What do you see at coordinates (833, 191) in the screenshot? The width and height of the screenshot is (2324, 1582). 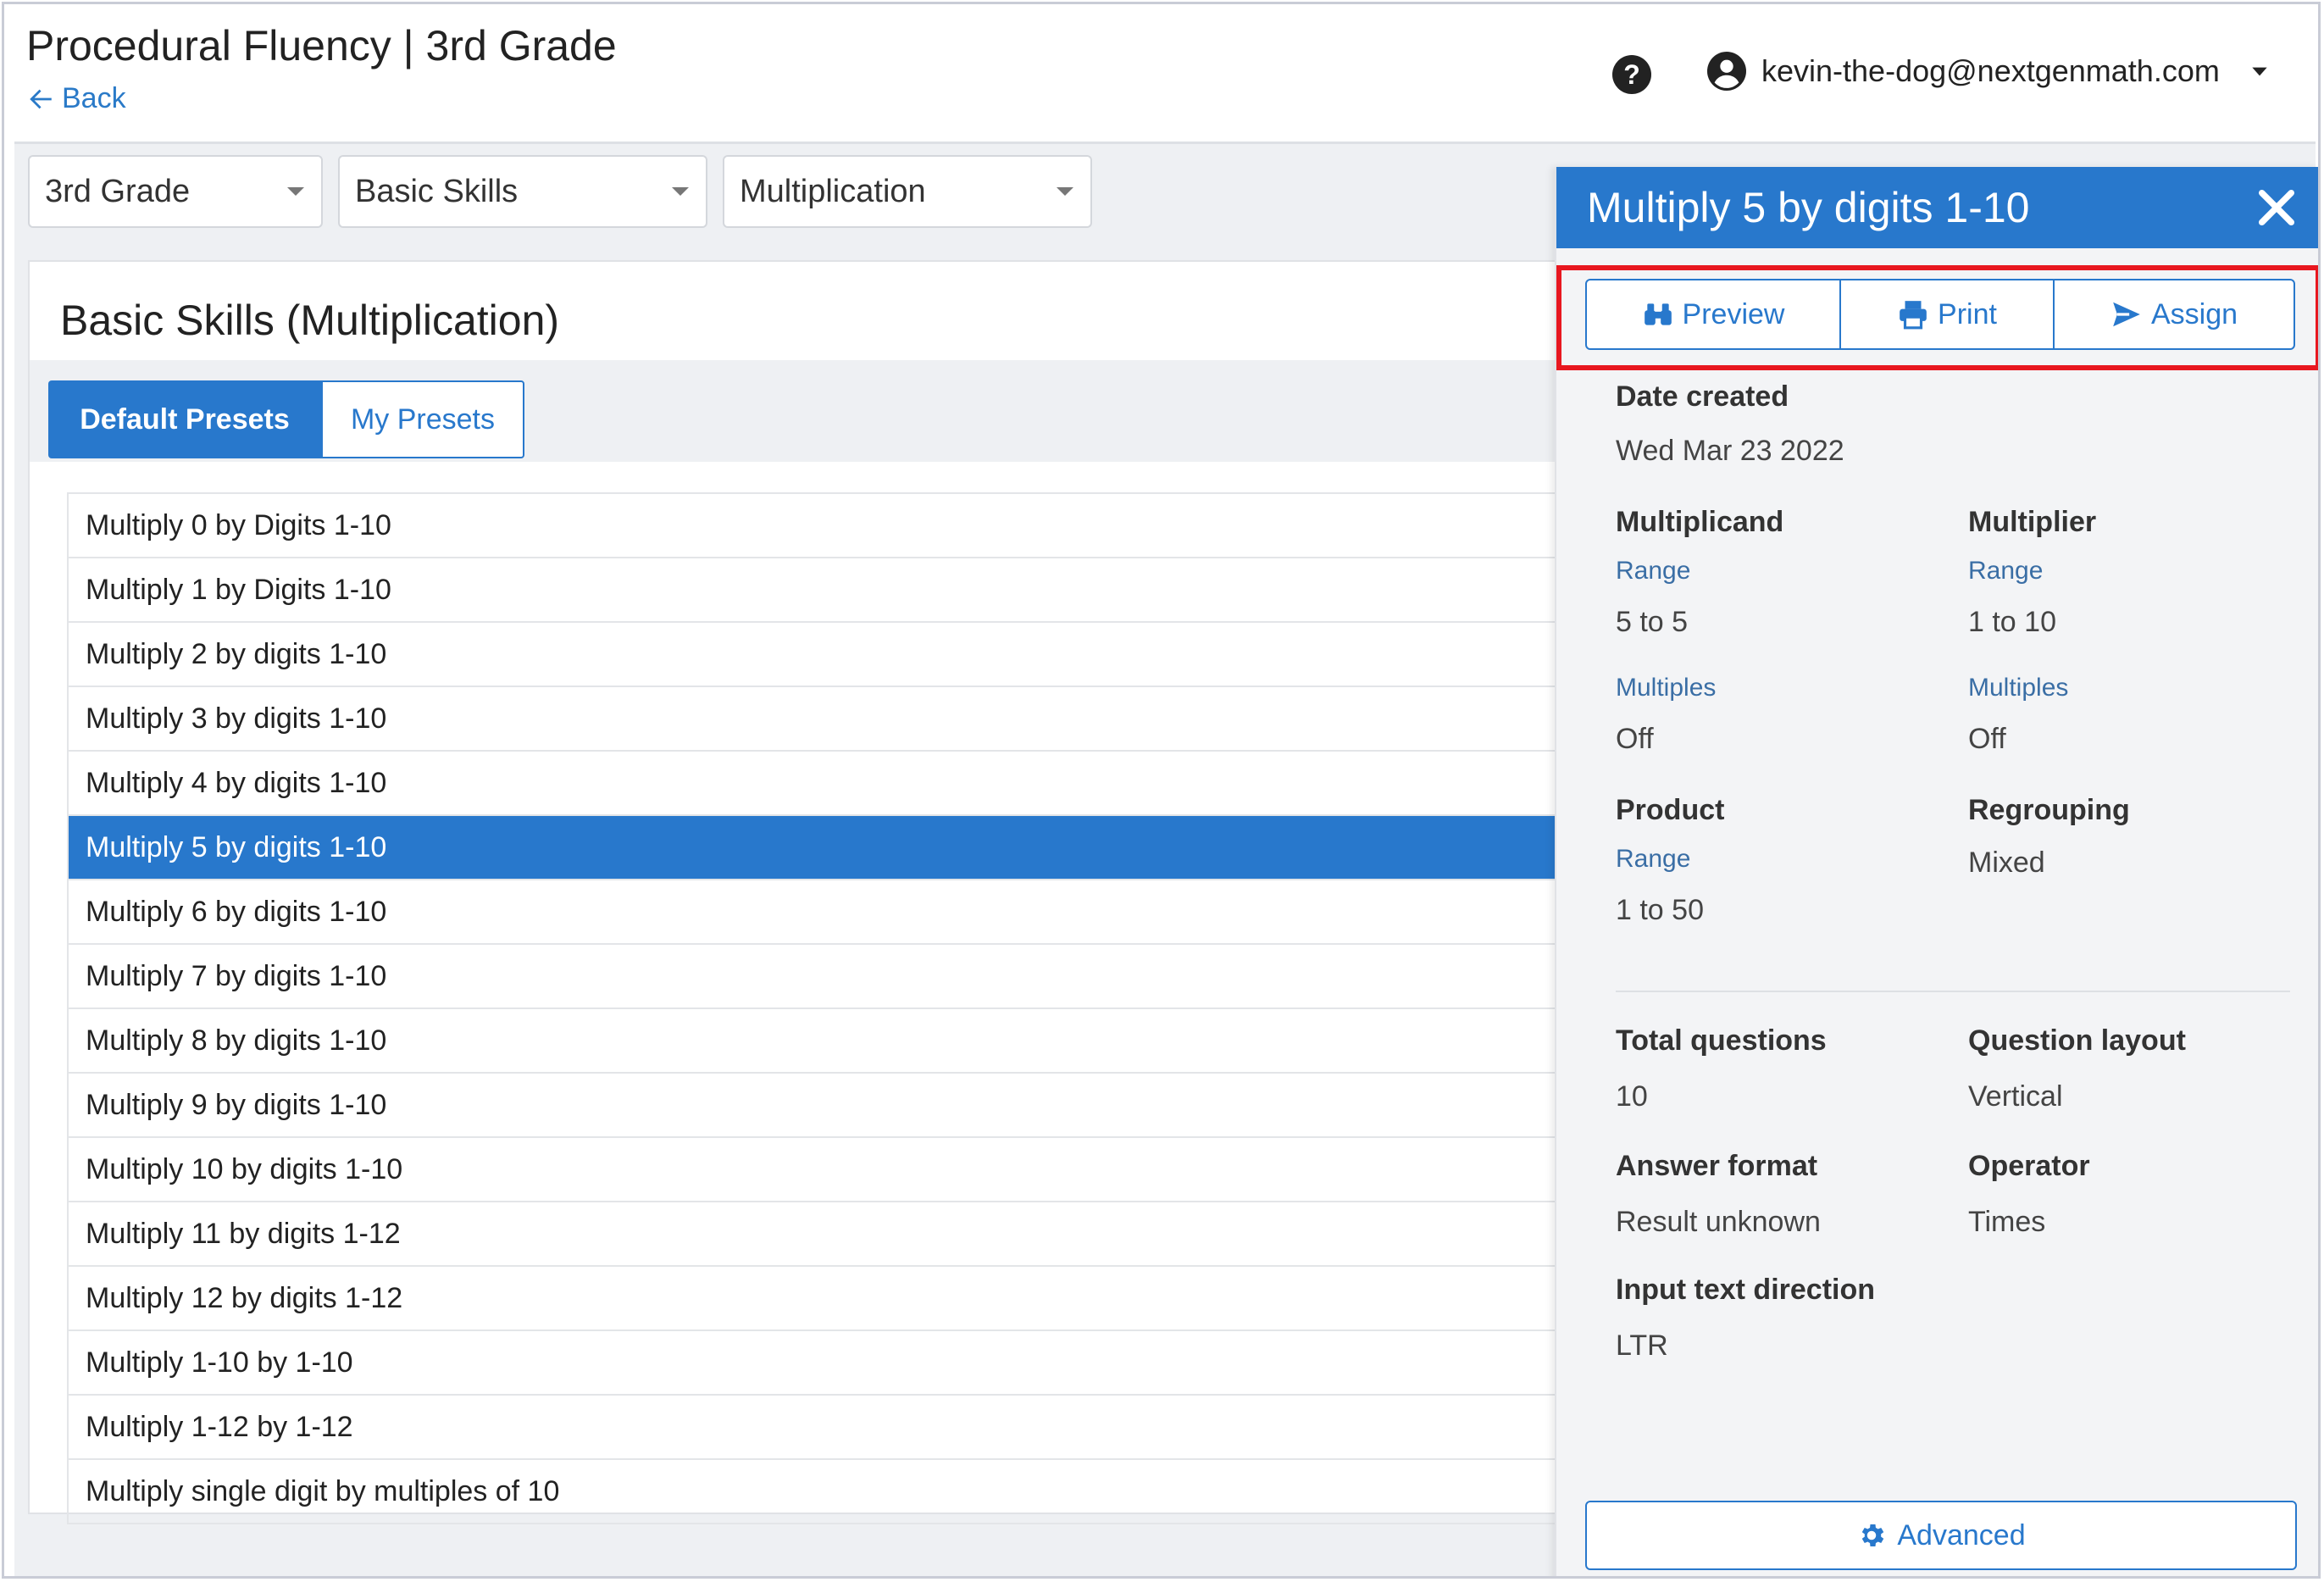 I see `topic-select-value: Multiplication` at bounding box center [833, 191].